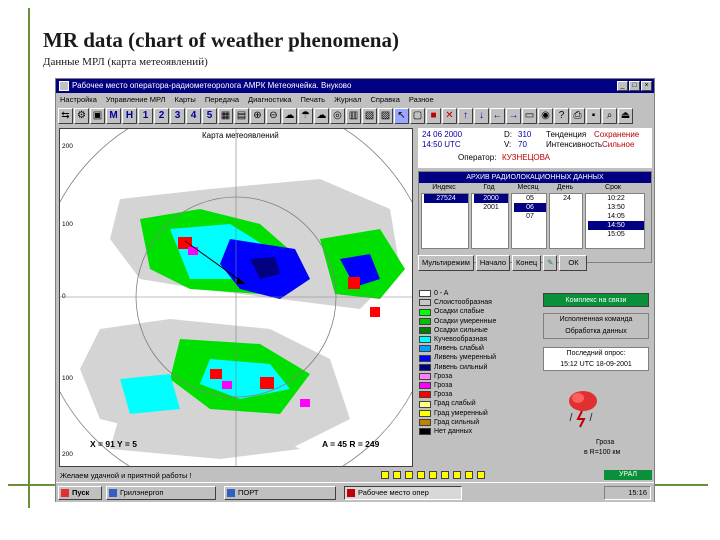  I want to click on tool-table-icon: ▥, so click(353, 116).